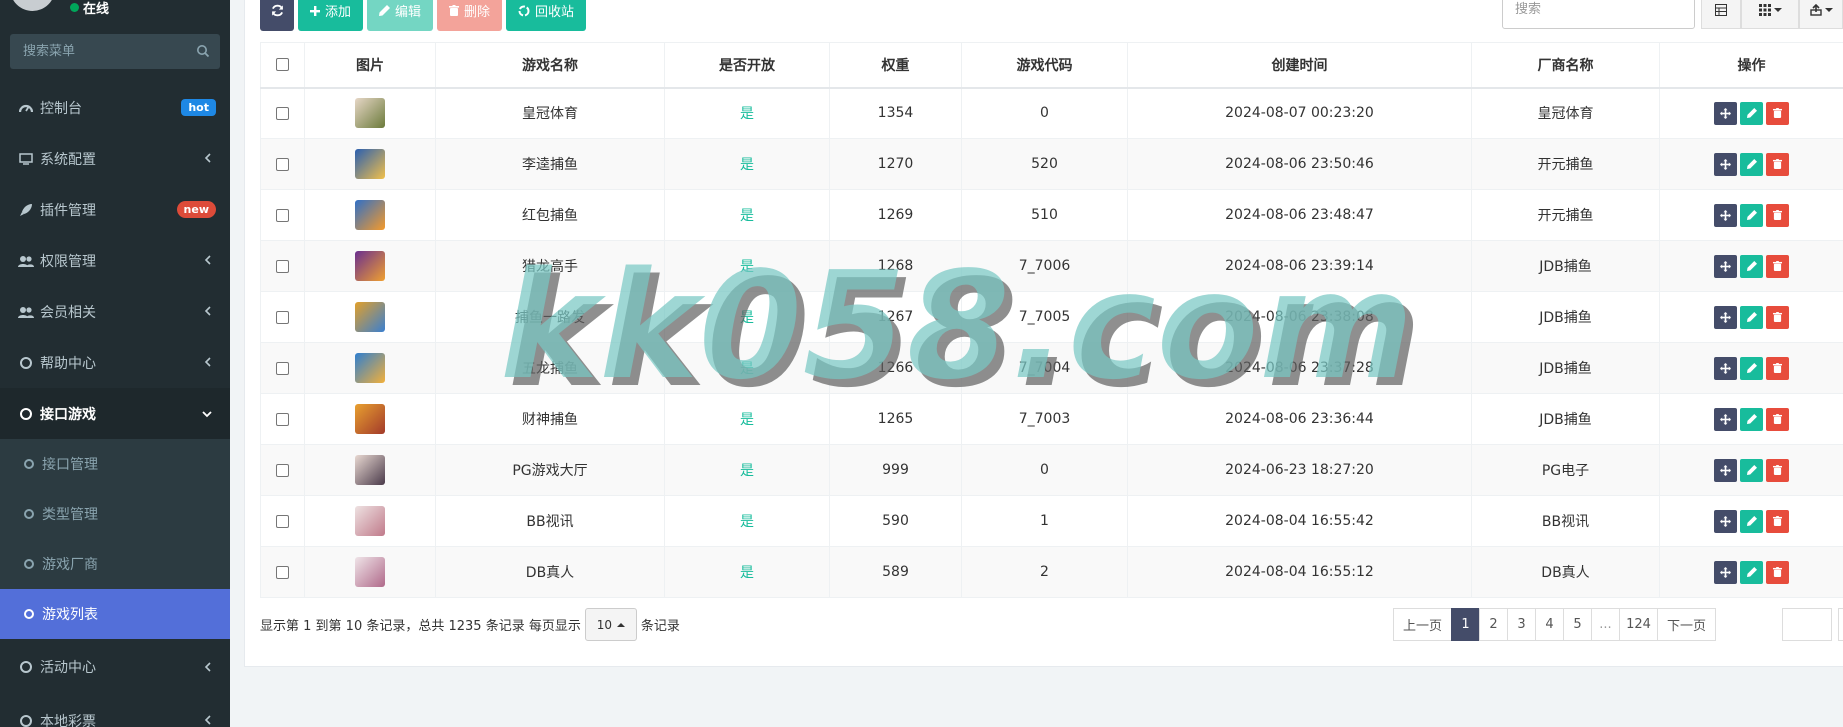 The image size is (1843, 727). I want to click on sidebar-item-api-games: 接口游戏, so click(115, 413).